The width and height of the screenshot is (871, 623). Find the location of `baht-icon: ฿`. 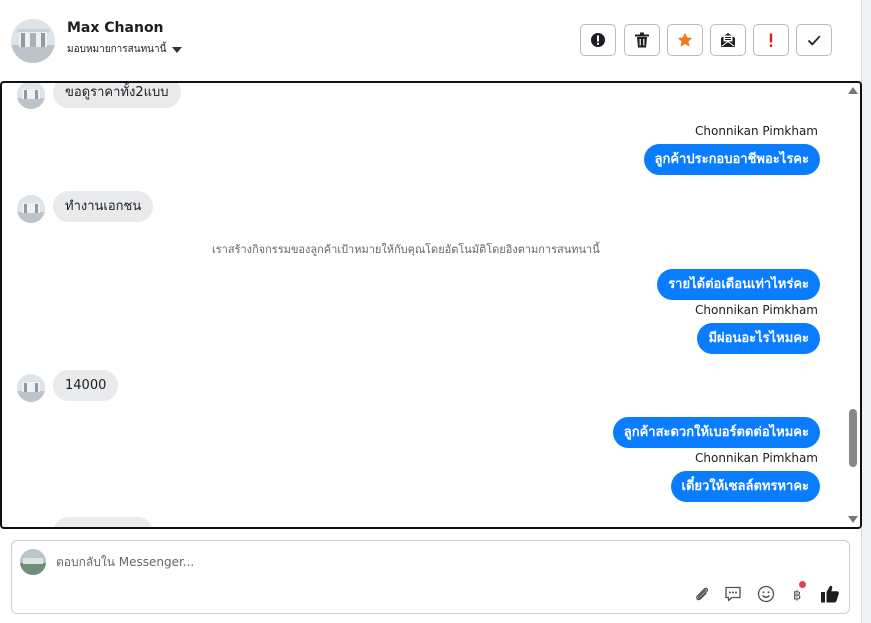

baht-icon: ฿ is located at coordinates (797, 596).